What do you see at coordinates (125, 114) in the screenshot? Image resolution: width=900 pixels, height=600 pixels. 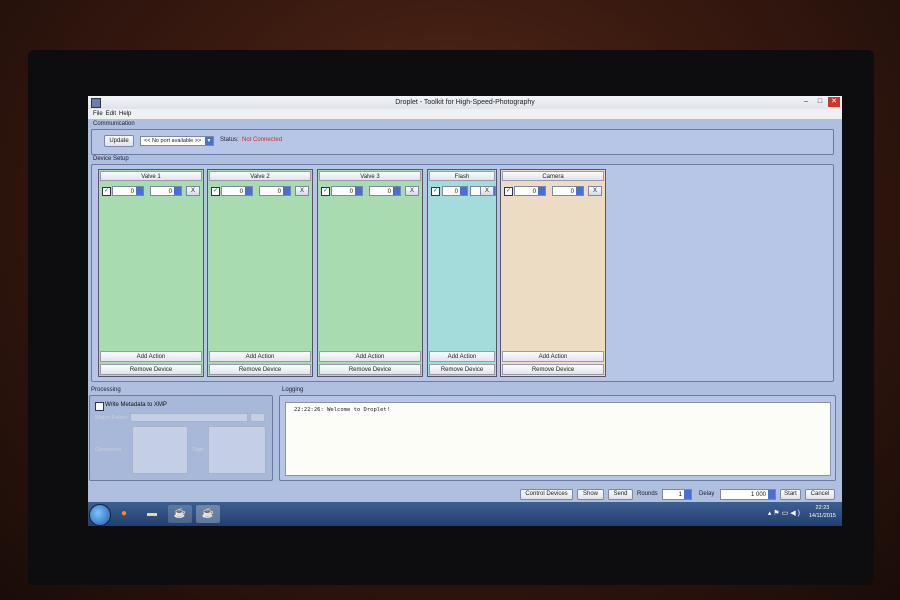 I see `menu-help: Help` at bounding box center [125, 114].